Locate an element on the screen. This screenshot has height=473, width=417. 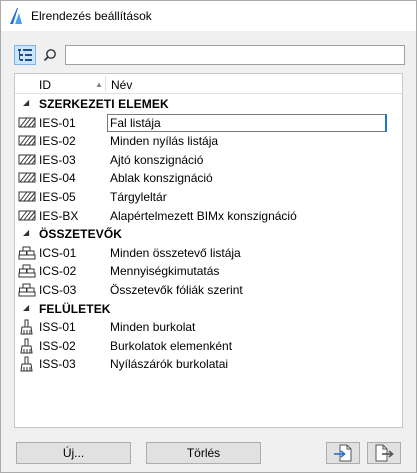
item-name: Alapértelmezett BIMx konszignáció is located at coordinates (203, 215).